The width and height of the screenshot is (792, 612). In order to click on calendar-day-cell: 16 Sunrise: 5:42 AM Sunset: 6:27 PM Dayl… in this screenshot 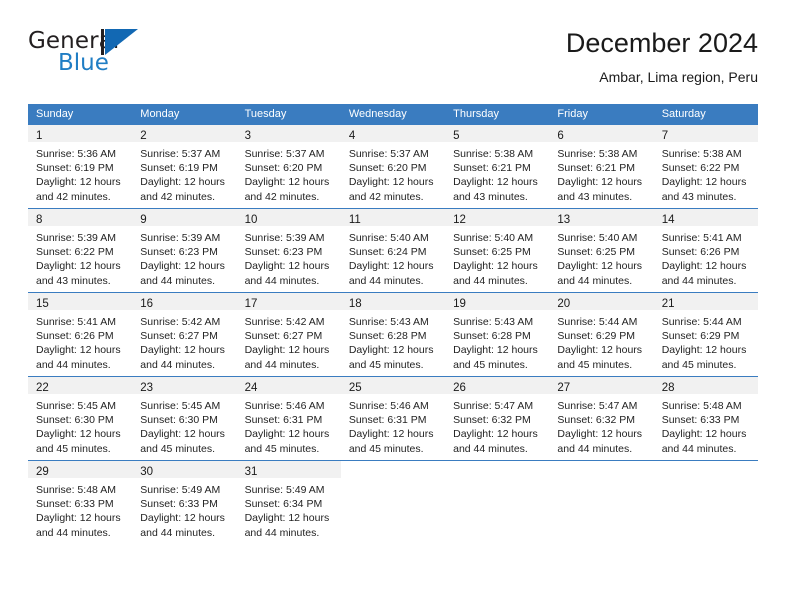, I will do `click(184, 334)`.